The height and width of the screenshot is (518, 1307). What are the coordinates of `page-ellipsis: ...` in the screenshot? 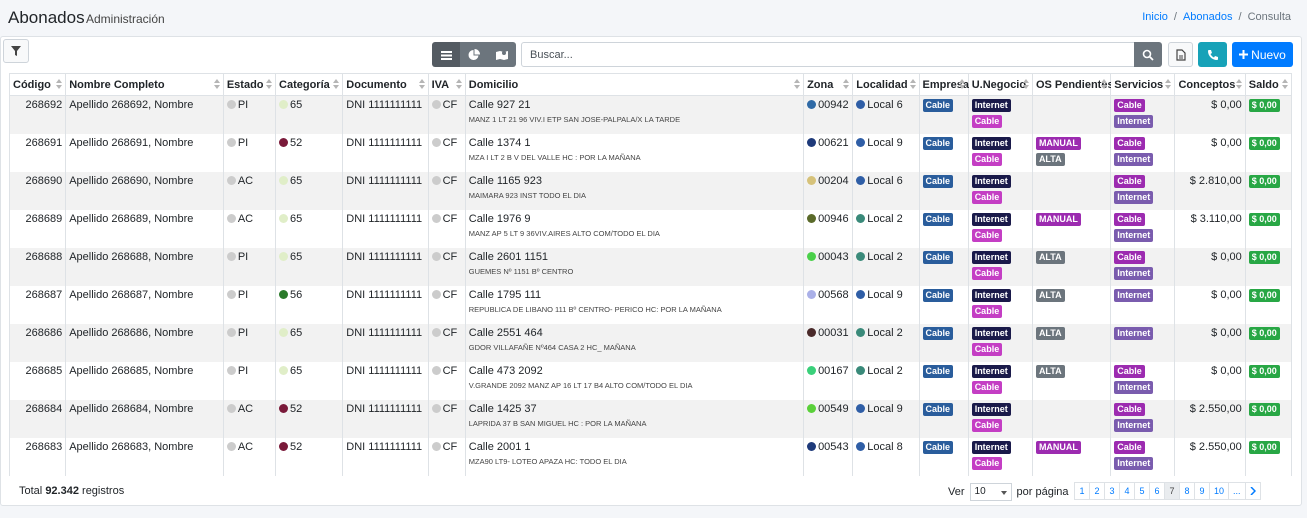 It's located at (1237, 491).